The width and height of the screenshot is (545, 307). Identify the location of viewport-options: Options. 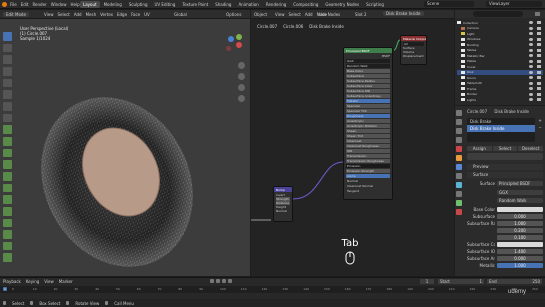
(233, 14).